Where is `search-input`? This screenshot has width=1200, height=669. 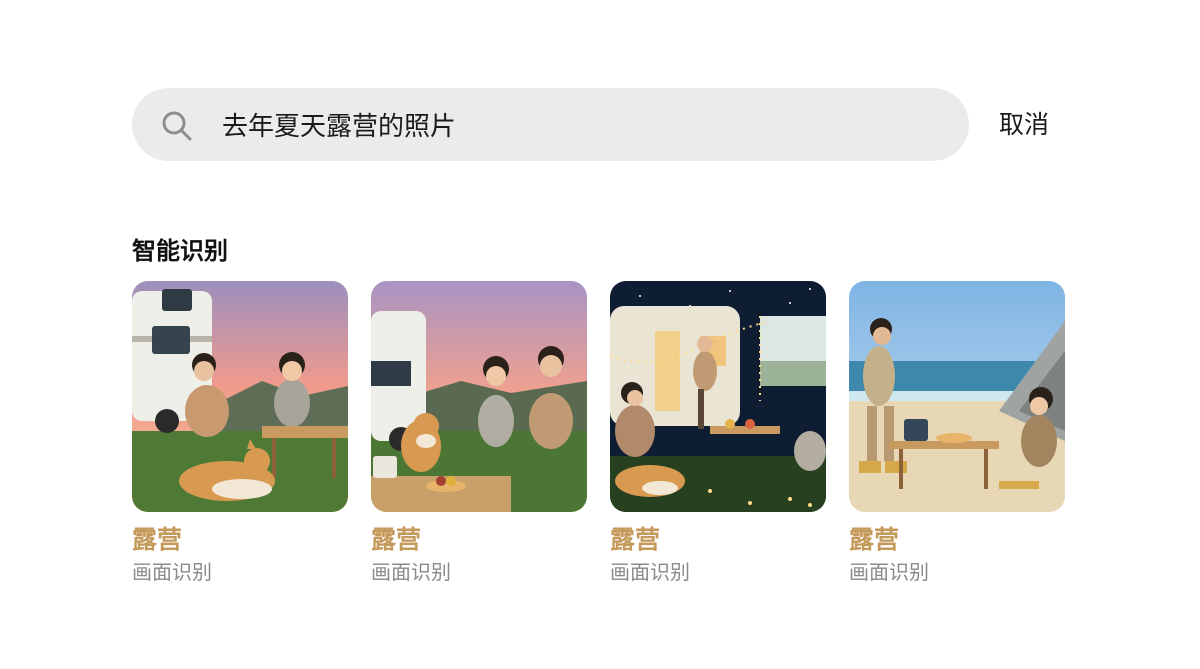
search-input is located at coordinates (572, 124).